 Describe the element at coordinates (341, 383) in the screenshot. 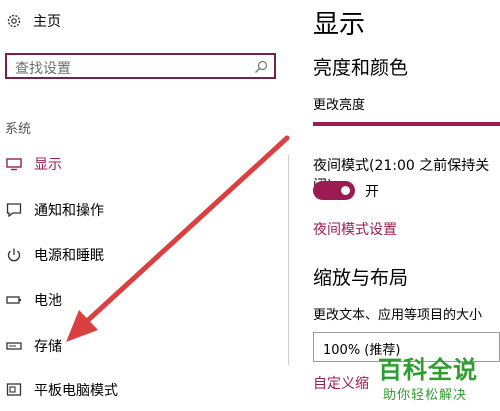

I see `custom-scale-link: 自定义缩` at that location.